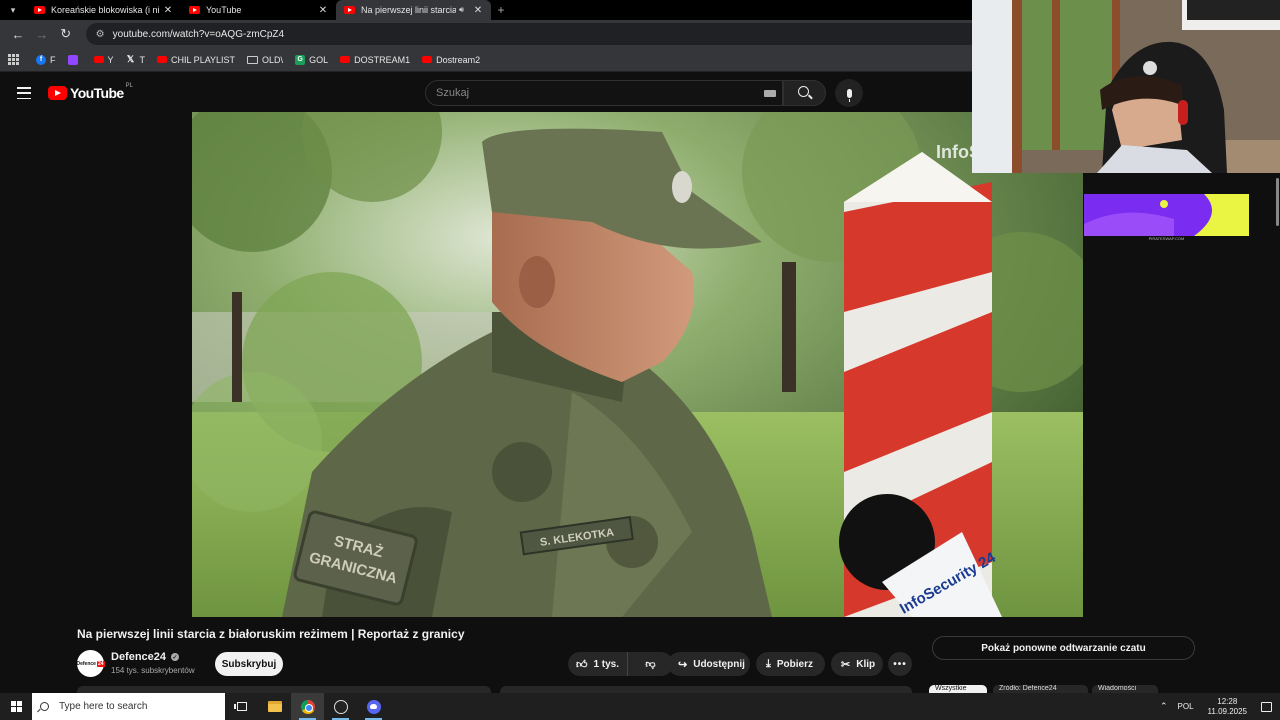 This screenshot has height=720, width=1280. I want to click on youtube-logo: YouTube PL, so click(90, 92).